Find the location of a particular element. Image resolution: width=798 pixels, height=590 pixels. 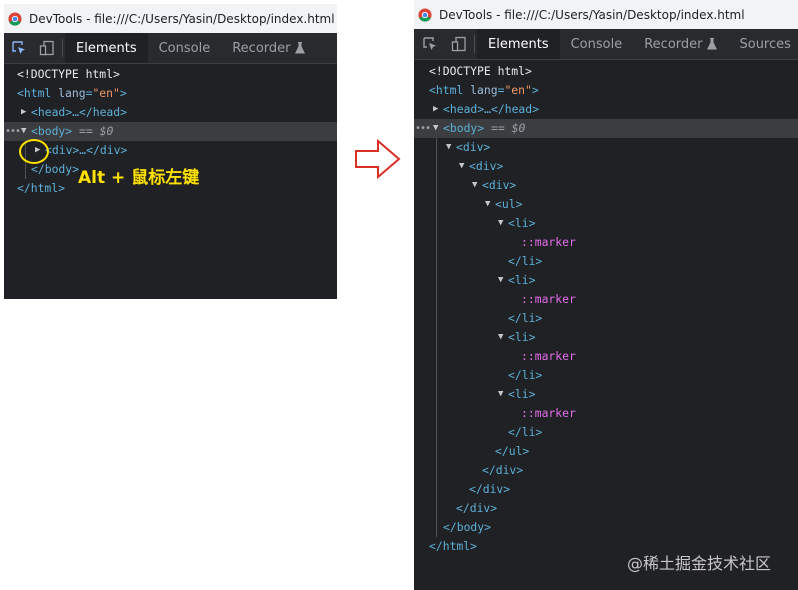

tree-node-div: ▶ <div>…</div> is located at coordinates (170, 150).